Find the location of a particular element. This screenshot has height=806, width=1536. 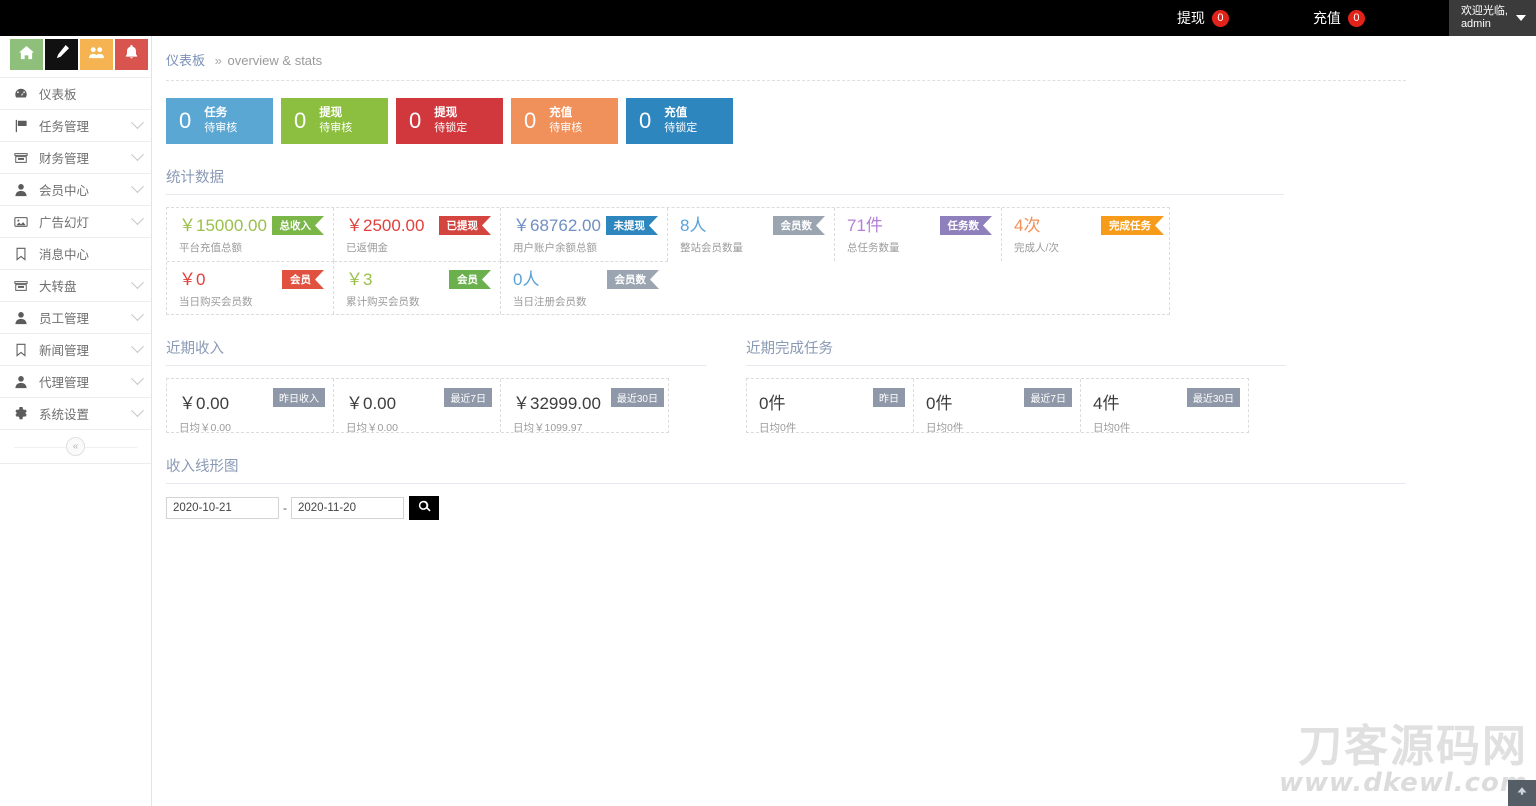

watermark-url: www.dkewl.com is located at coordinates (1403, 783).